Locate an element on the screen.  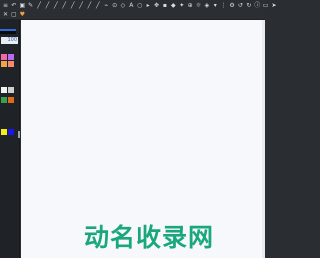
canvas-edge is located at coordinates (263, 139).